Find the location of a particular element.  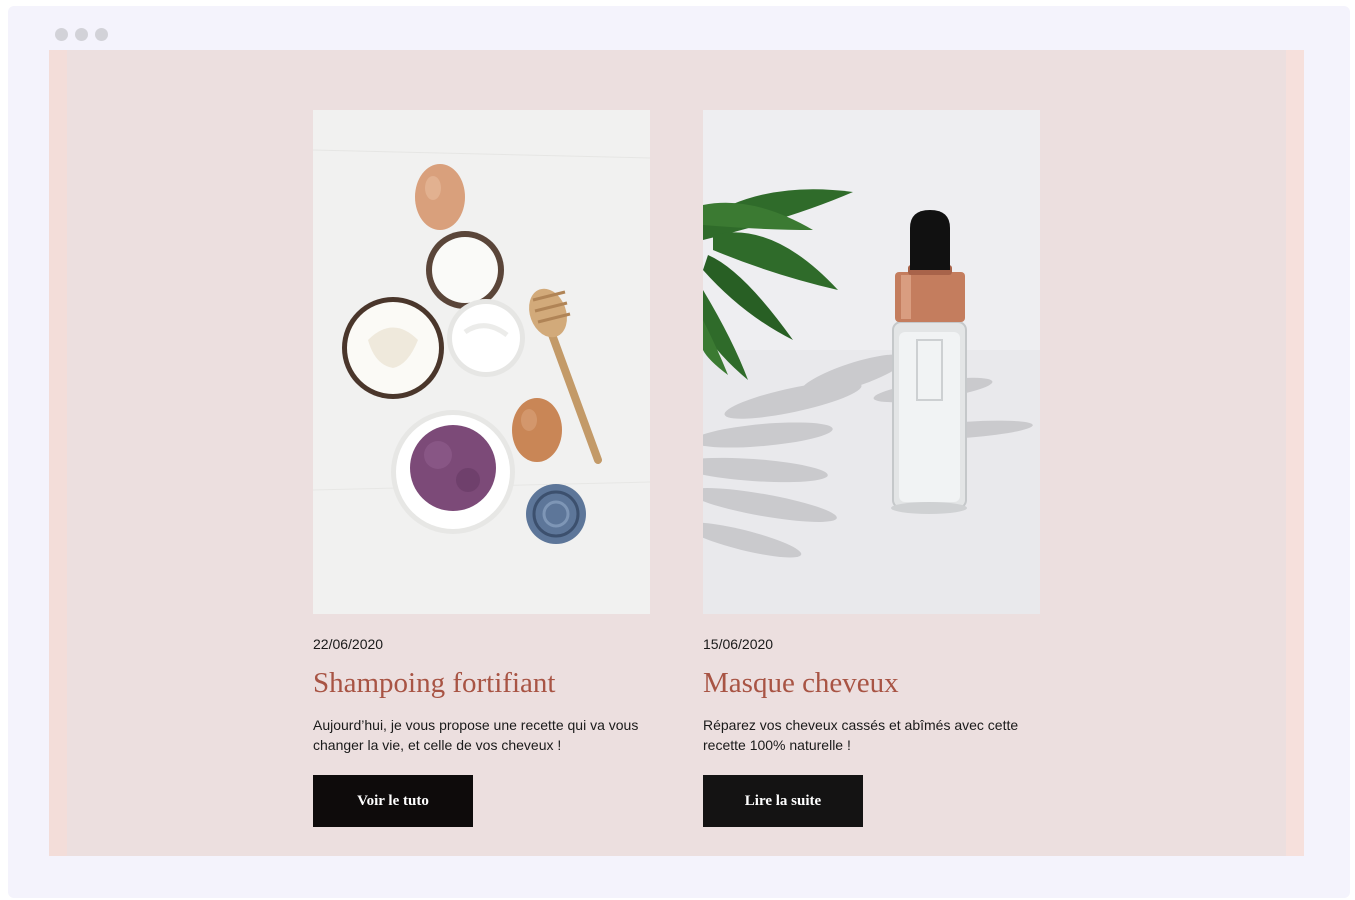

serum-bottle-image is located at coordinates (871, 362).